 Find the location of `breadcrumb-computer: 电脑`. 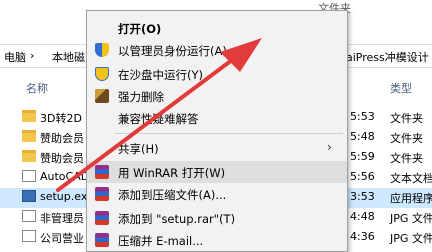

breadcrumb-computer: 电脑 is located at coordinates (15, 57).